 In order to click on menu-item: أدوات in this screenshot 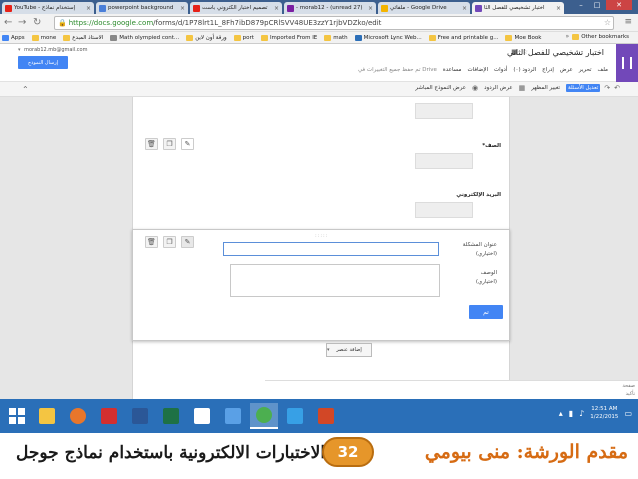, I will do `click(500, 70)`.